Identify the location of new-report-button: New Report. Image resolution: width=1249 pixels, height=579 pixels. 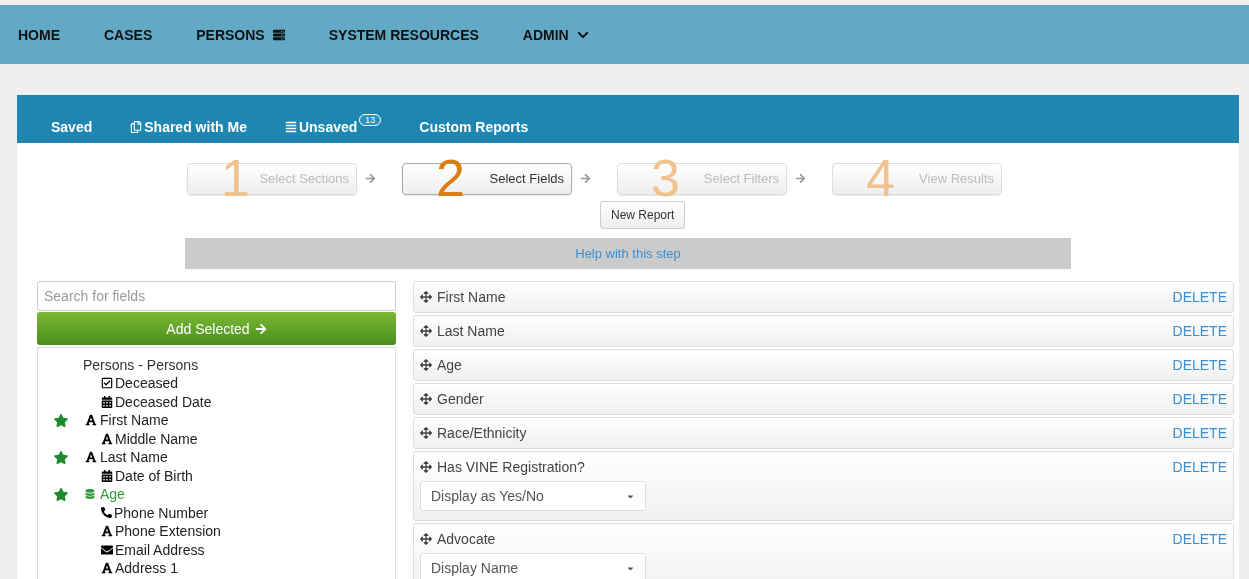
(643, 215).